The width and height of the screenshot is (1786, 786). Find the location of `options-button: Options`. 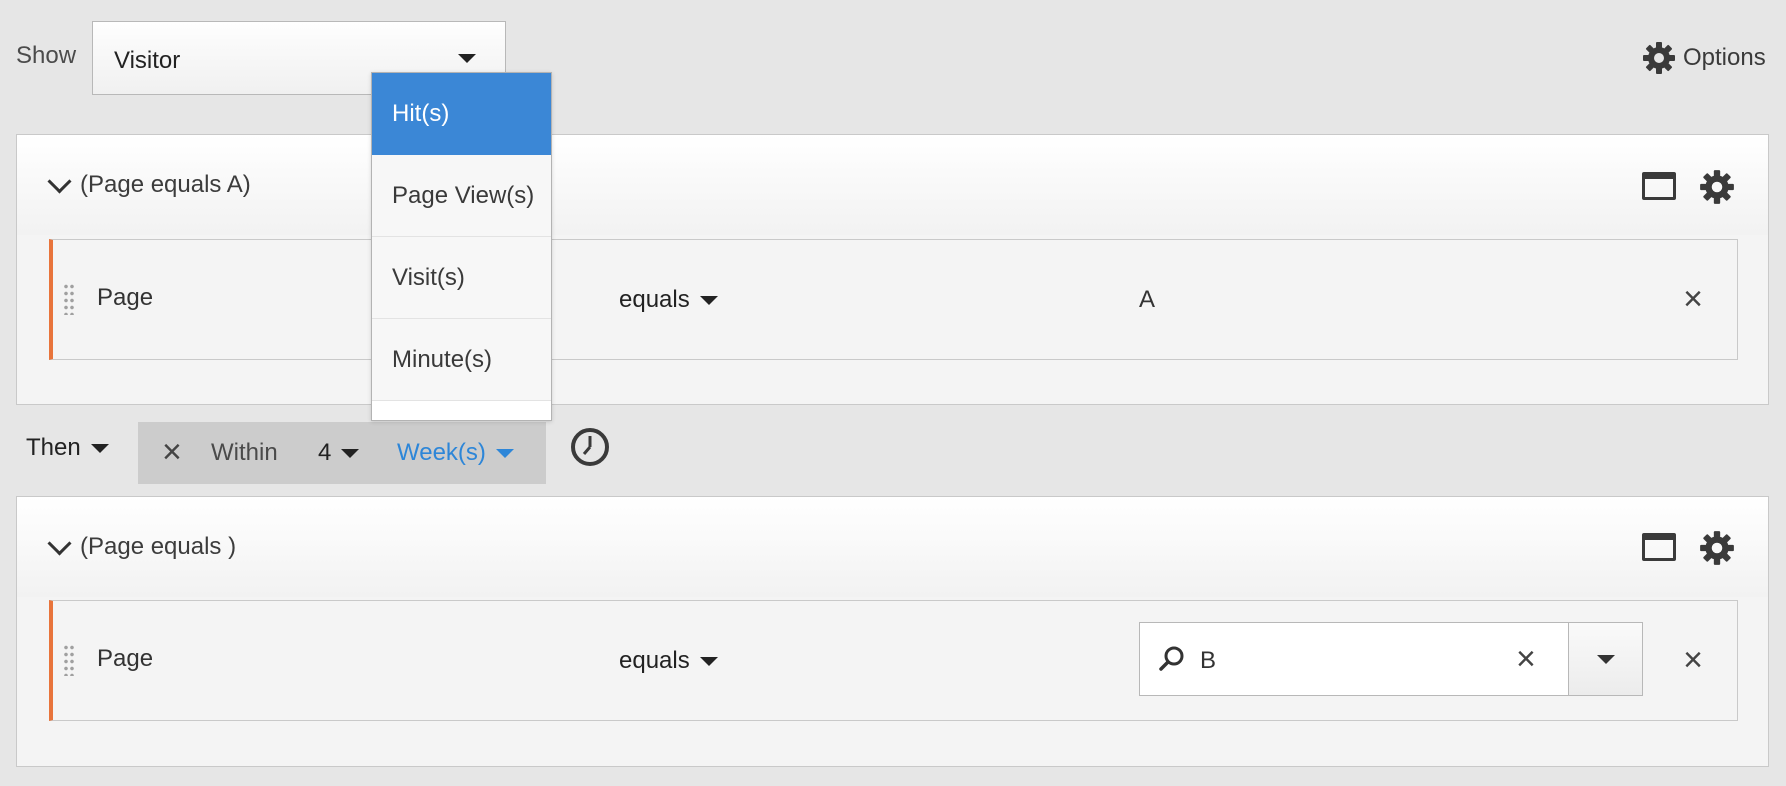

options-button: Options is located at coordinates (1703, 58).